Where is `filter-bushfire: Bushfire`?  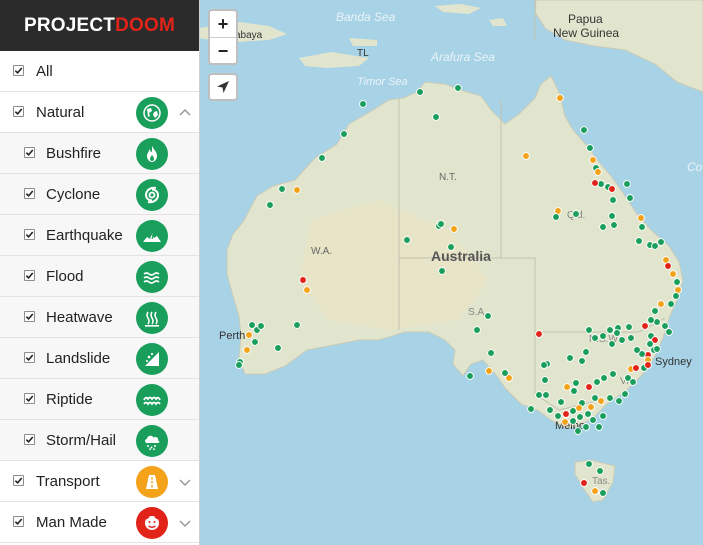
filter-bushfire: Bushfire is located at coordinates (99, 153).